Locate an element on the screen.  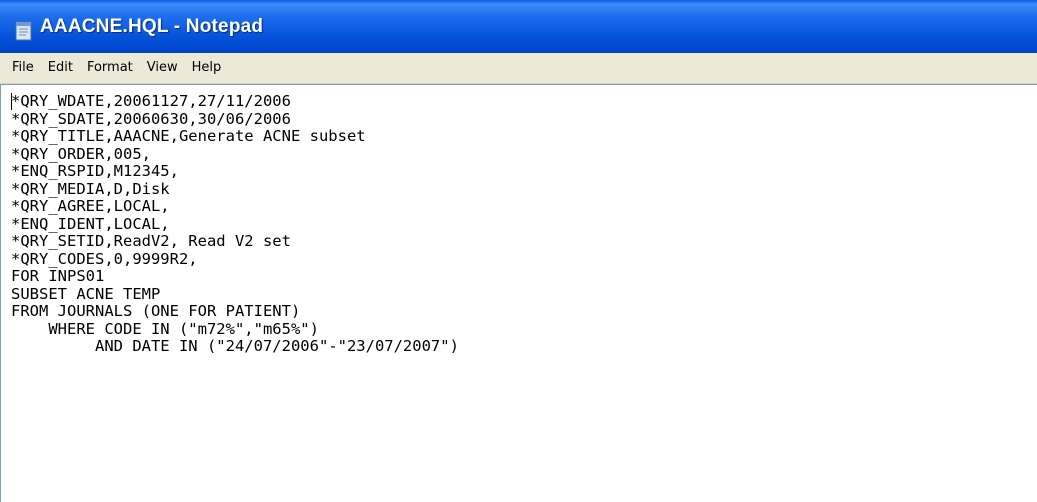
window-title: AAACNE.HQL - Notepad is located at coordinates (152, 26).